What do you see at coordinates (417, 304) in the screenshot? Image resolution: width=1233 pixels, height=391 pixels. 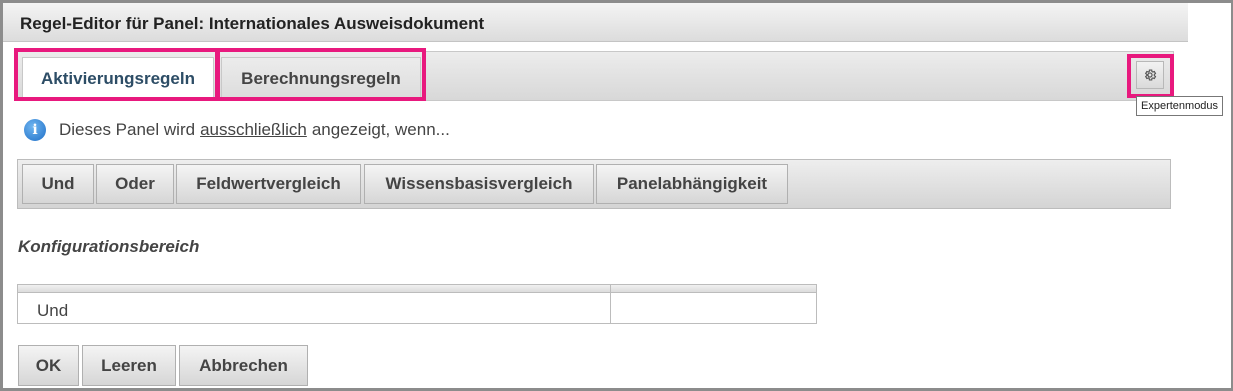 I see `config-table: Und` at bounding box center [417, 304].